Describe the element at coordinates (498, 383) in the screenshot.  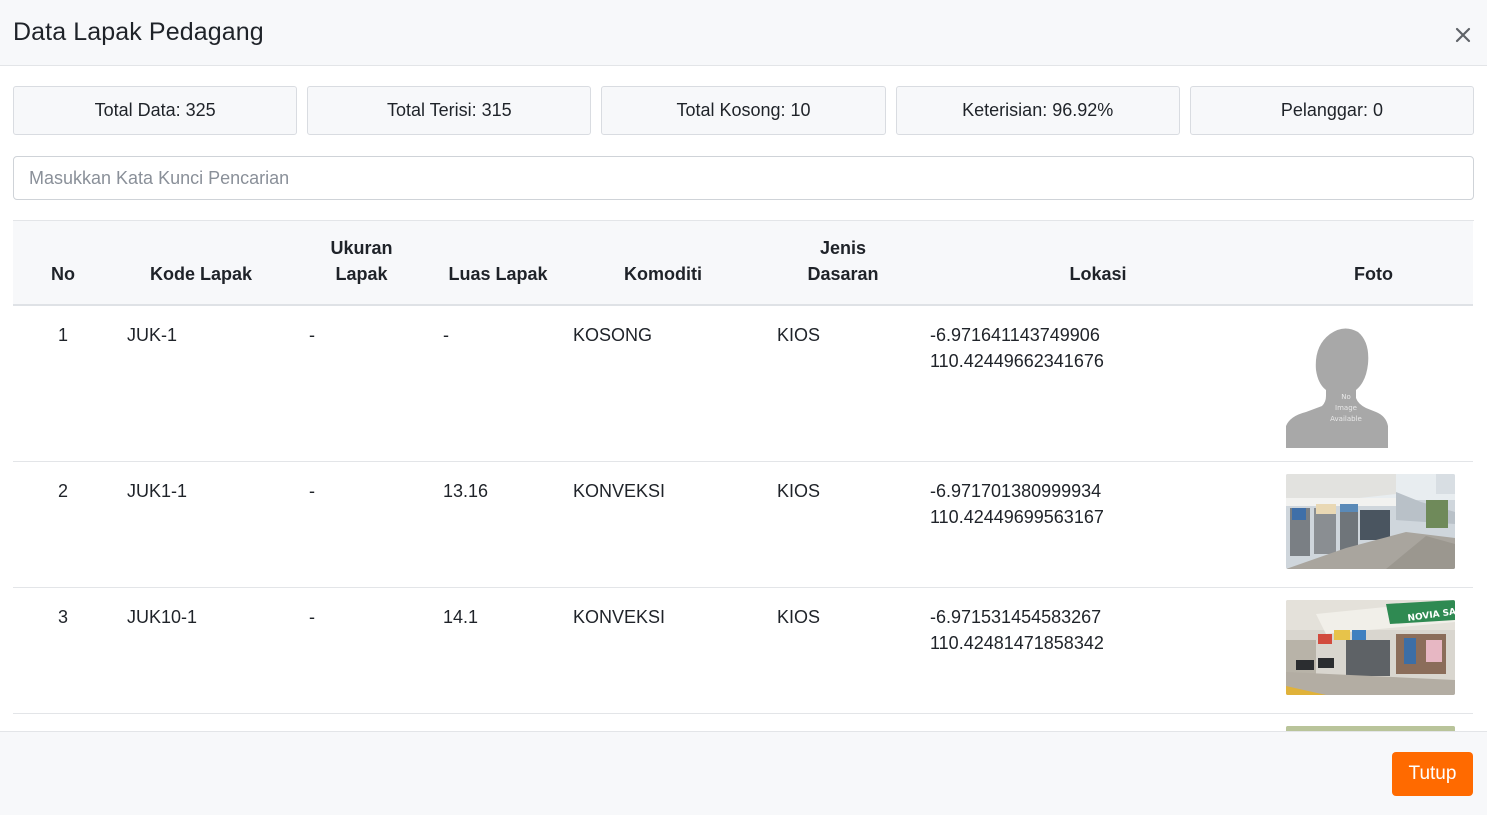
I see `cell-luas-lapak: -` at that location.